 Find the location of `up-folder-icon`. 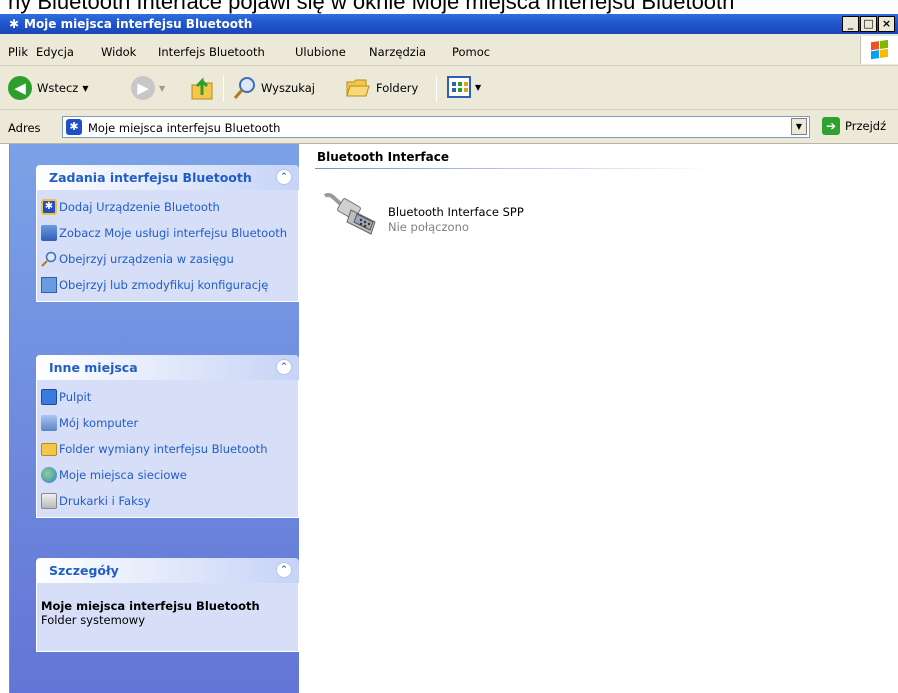

up-folder-icon is located at coordinates (202, 88).